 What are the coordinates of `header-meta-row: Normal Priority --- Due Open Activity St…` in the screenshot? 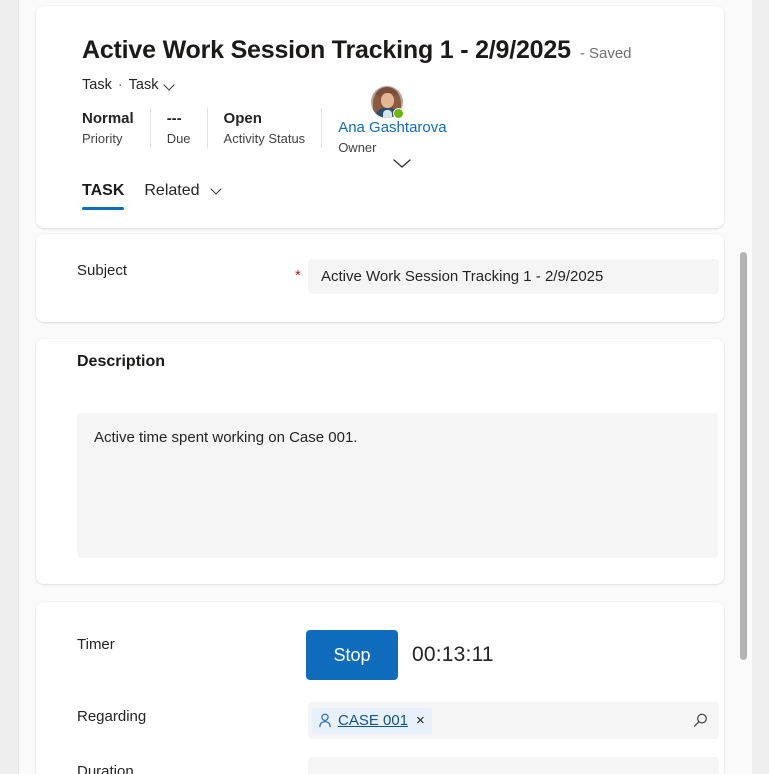 It's located at (272, 127).